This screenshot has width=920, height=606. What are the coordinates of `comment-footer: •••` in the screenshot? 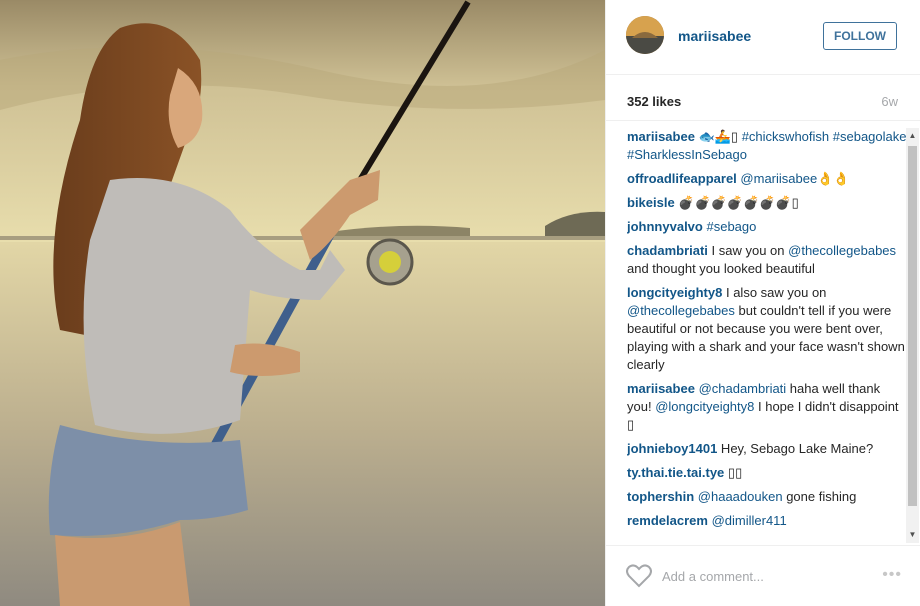 It's located at (763, 575).